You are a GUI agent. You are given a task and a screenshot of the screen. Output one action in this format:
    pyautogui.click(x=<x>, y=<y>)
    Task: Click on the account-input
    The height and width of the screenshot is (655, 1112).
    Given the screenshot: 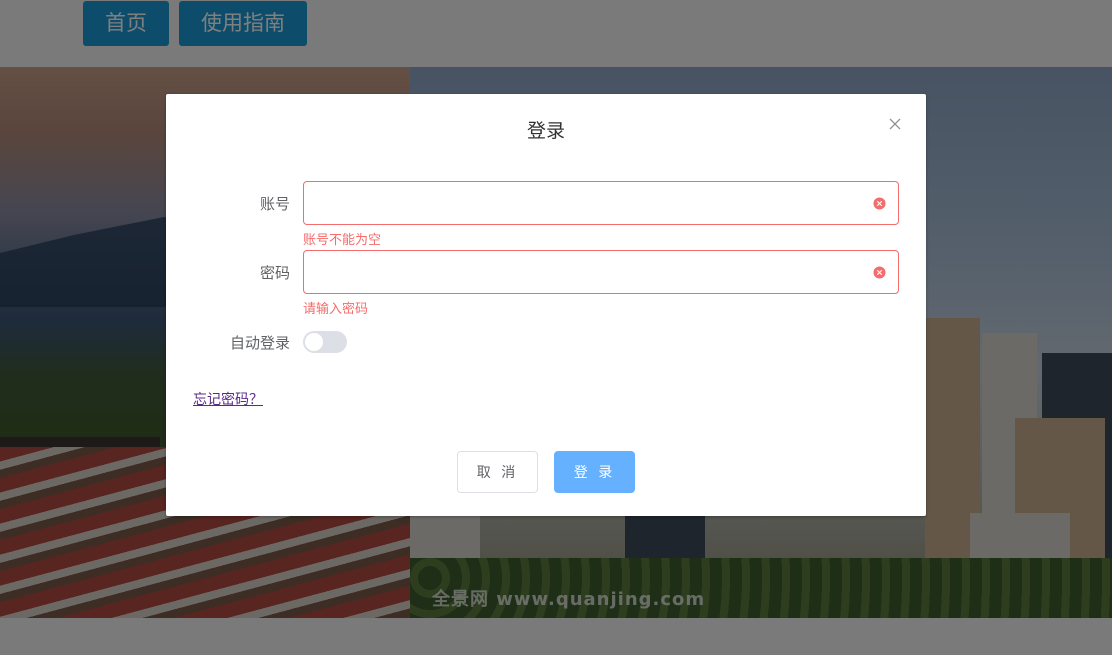 What is the action you would take?
    pyautogui.click(x=584, y=203)
    